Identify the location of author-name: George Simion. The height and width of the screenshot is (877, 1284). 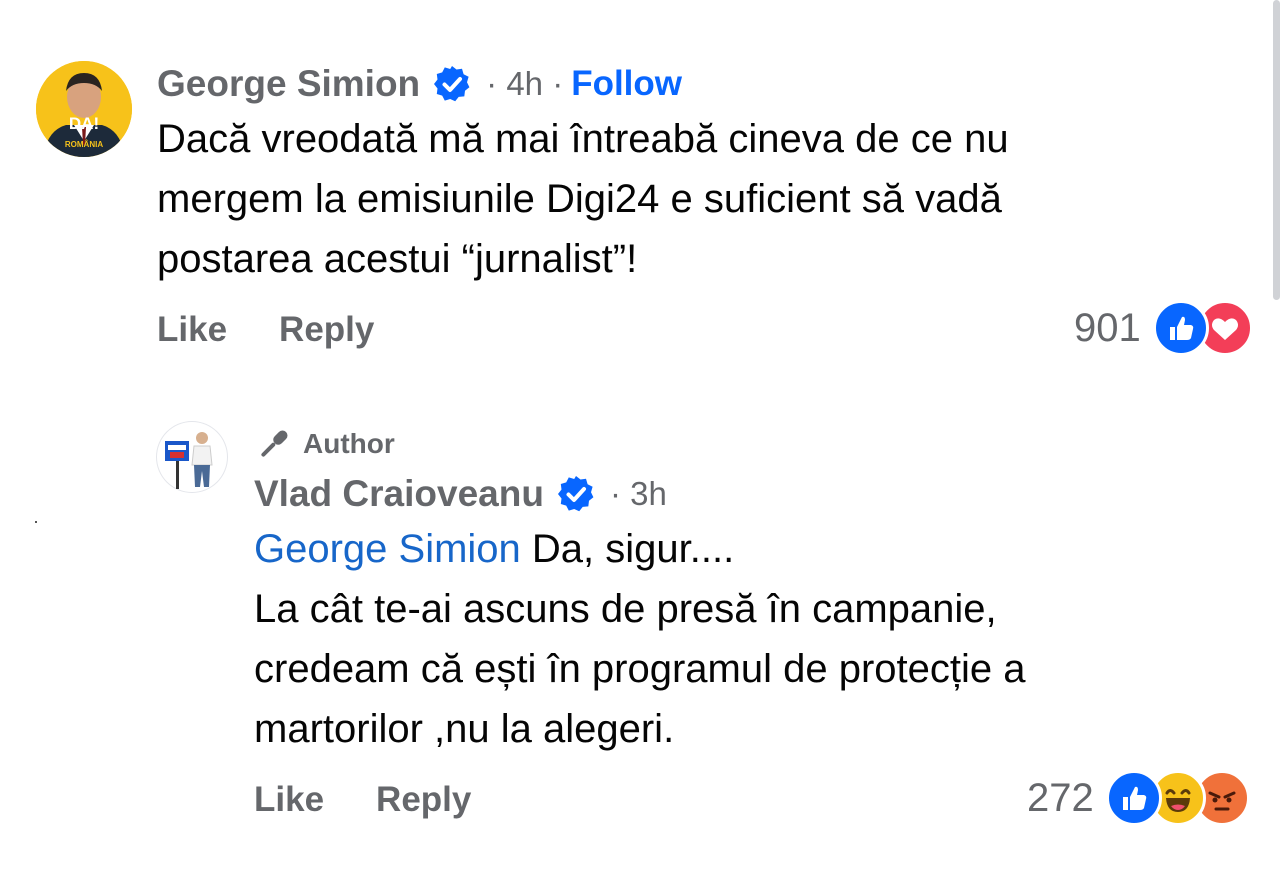
(288, 84).